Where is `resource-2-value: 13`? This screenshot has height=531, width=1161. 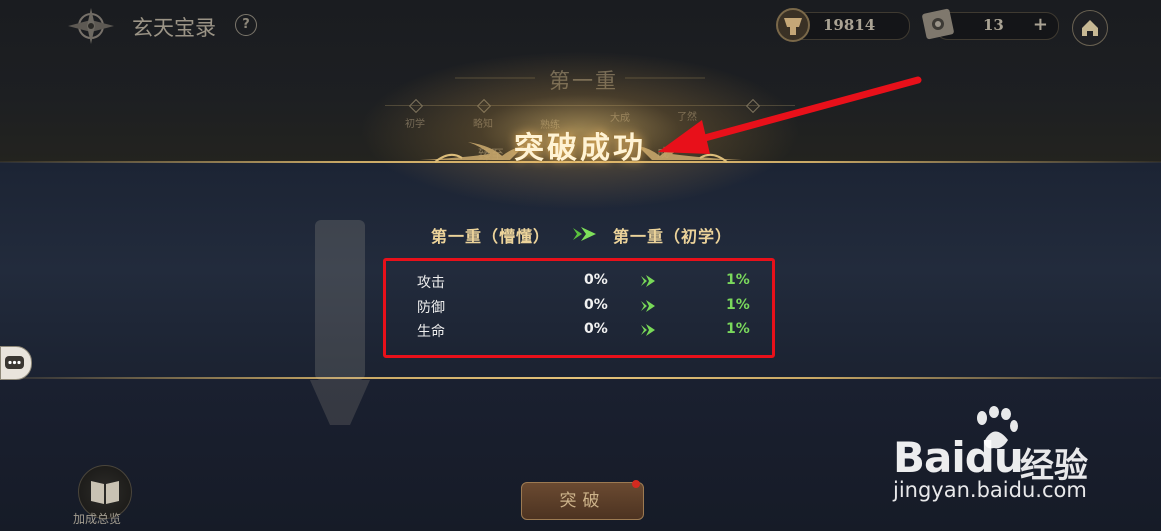 resource-2-value: 13 is located at coordinates (993, 25).